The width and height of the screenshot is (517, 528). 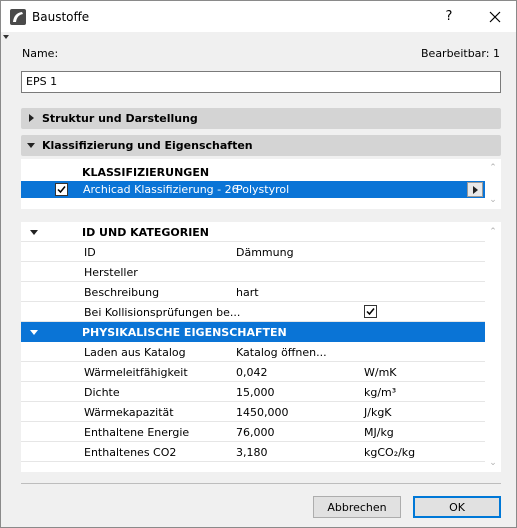 I want to click on help-button: ?, so click(x=449, y=16).